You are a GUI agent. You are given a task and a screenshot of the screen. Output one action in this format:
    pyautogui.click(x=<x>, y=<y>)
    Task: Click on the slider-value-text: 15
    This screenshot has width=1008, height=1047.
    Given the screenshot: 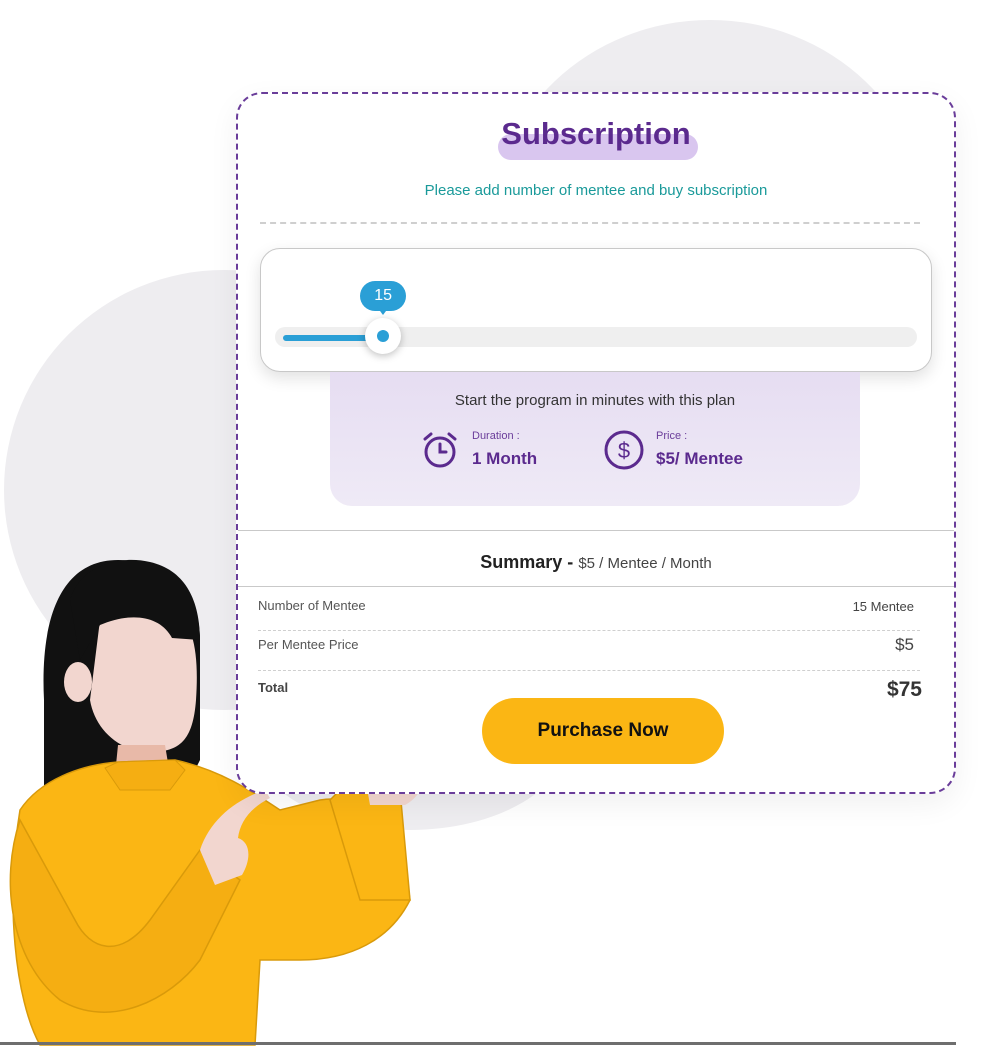 What is the action you would take?
    pyautogui.click(x=383, y=295)
    